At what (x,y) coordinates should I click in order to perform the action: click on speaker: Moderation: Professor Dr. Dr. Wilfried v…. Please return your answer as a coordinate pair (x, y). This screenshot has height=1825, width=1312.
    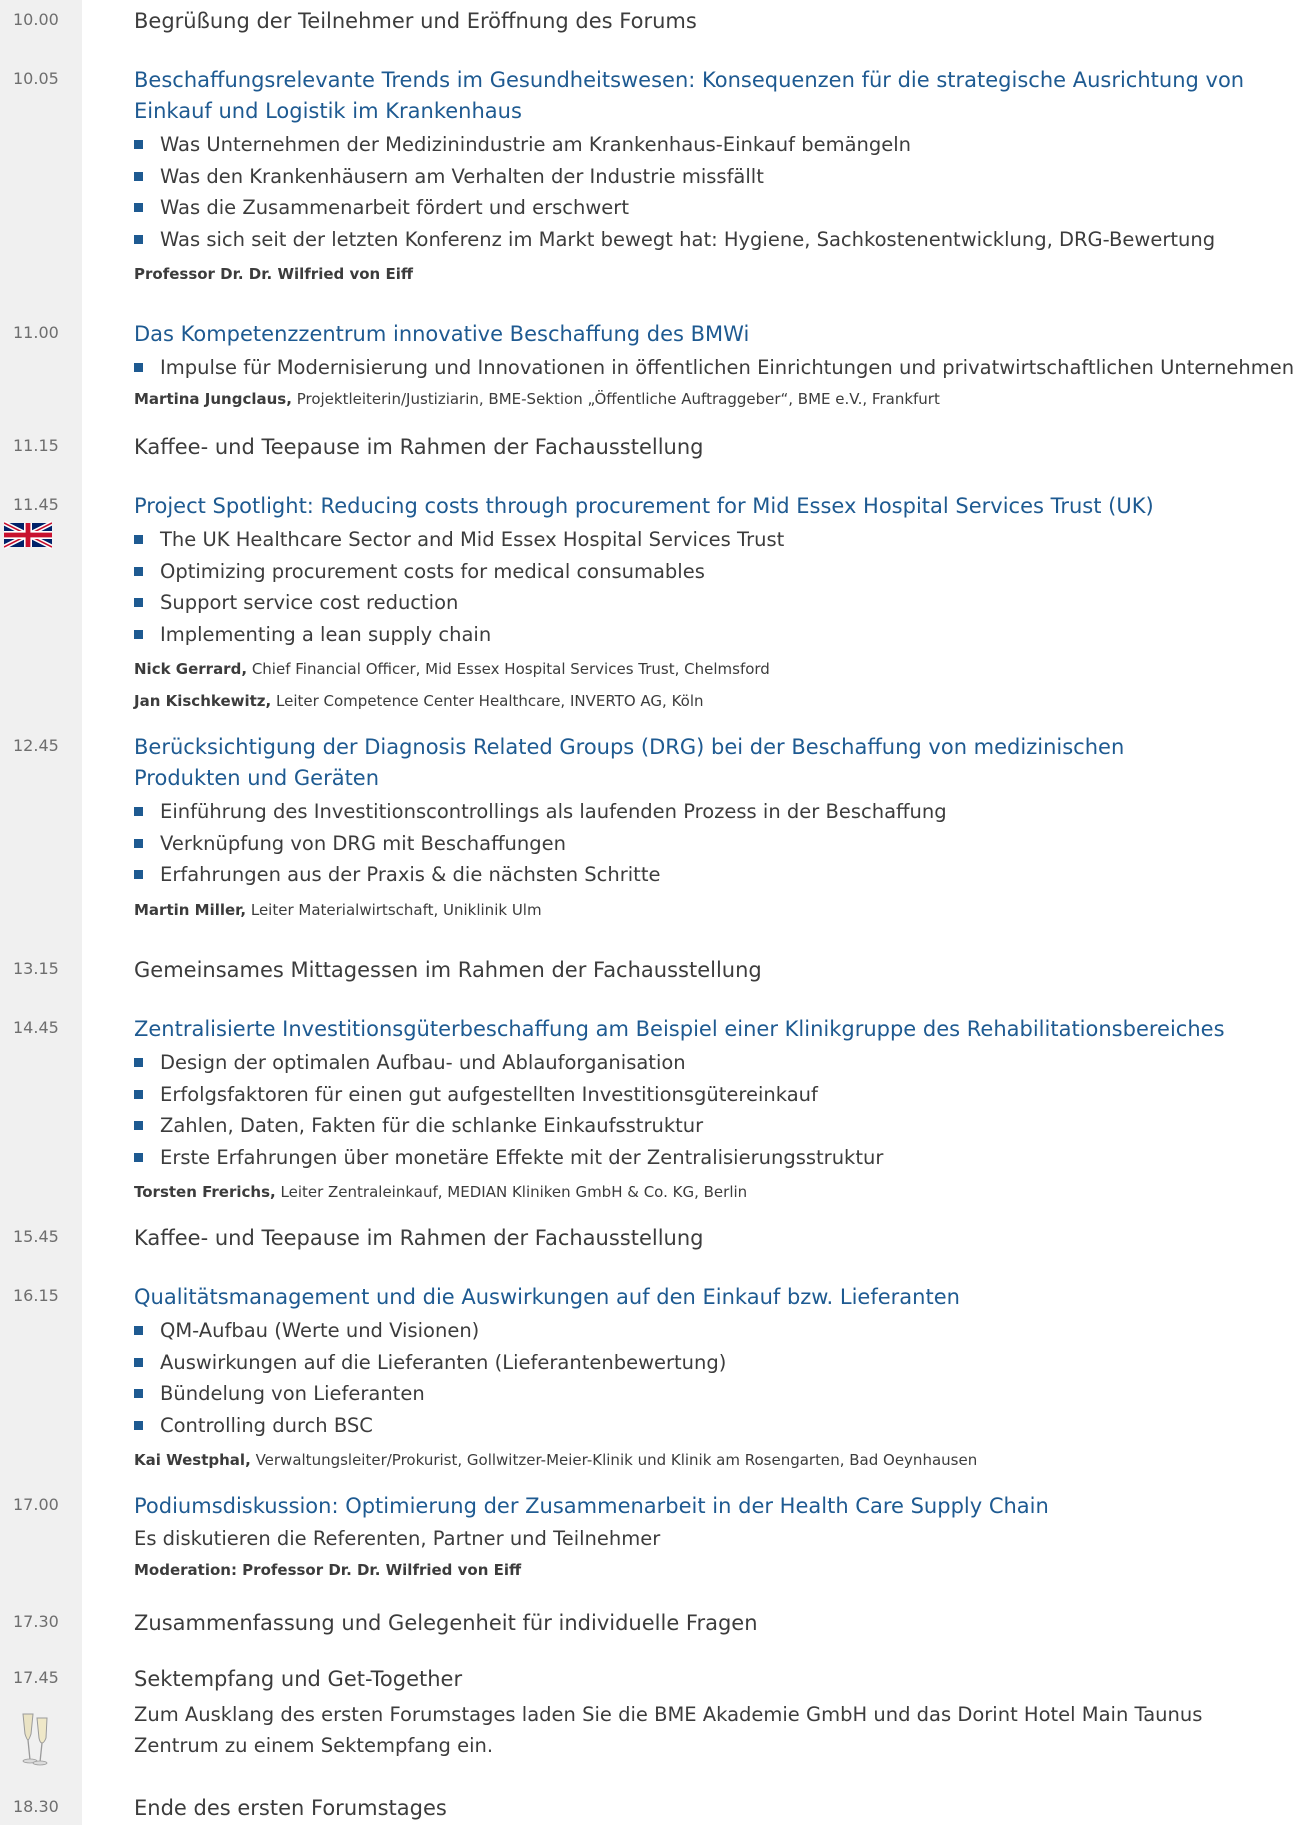
    Looking at the image, I should click on (714, 1570).